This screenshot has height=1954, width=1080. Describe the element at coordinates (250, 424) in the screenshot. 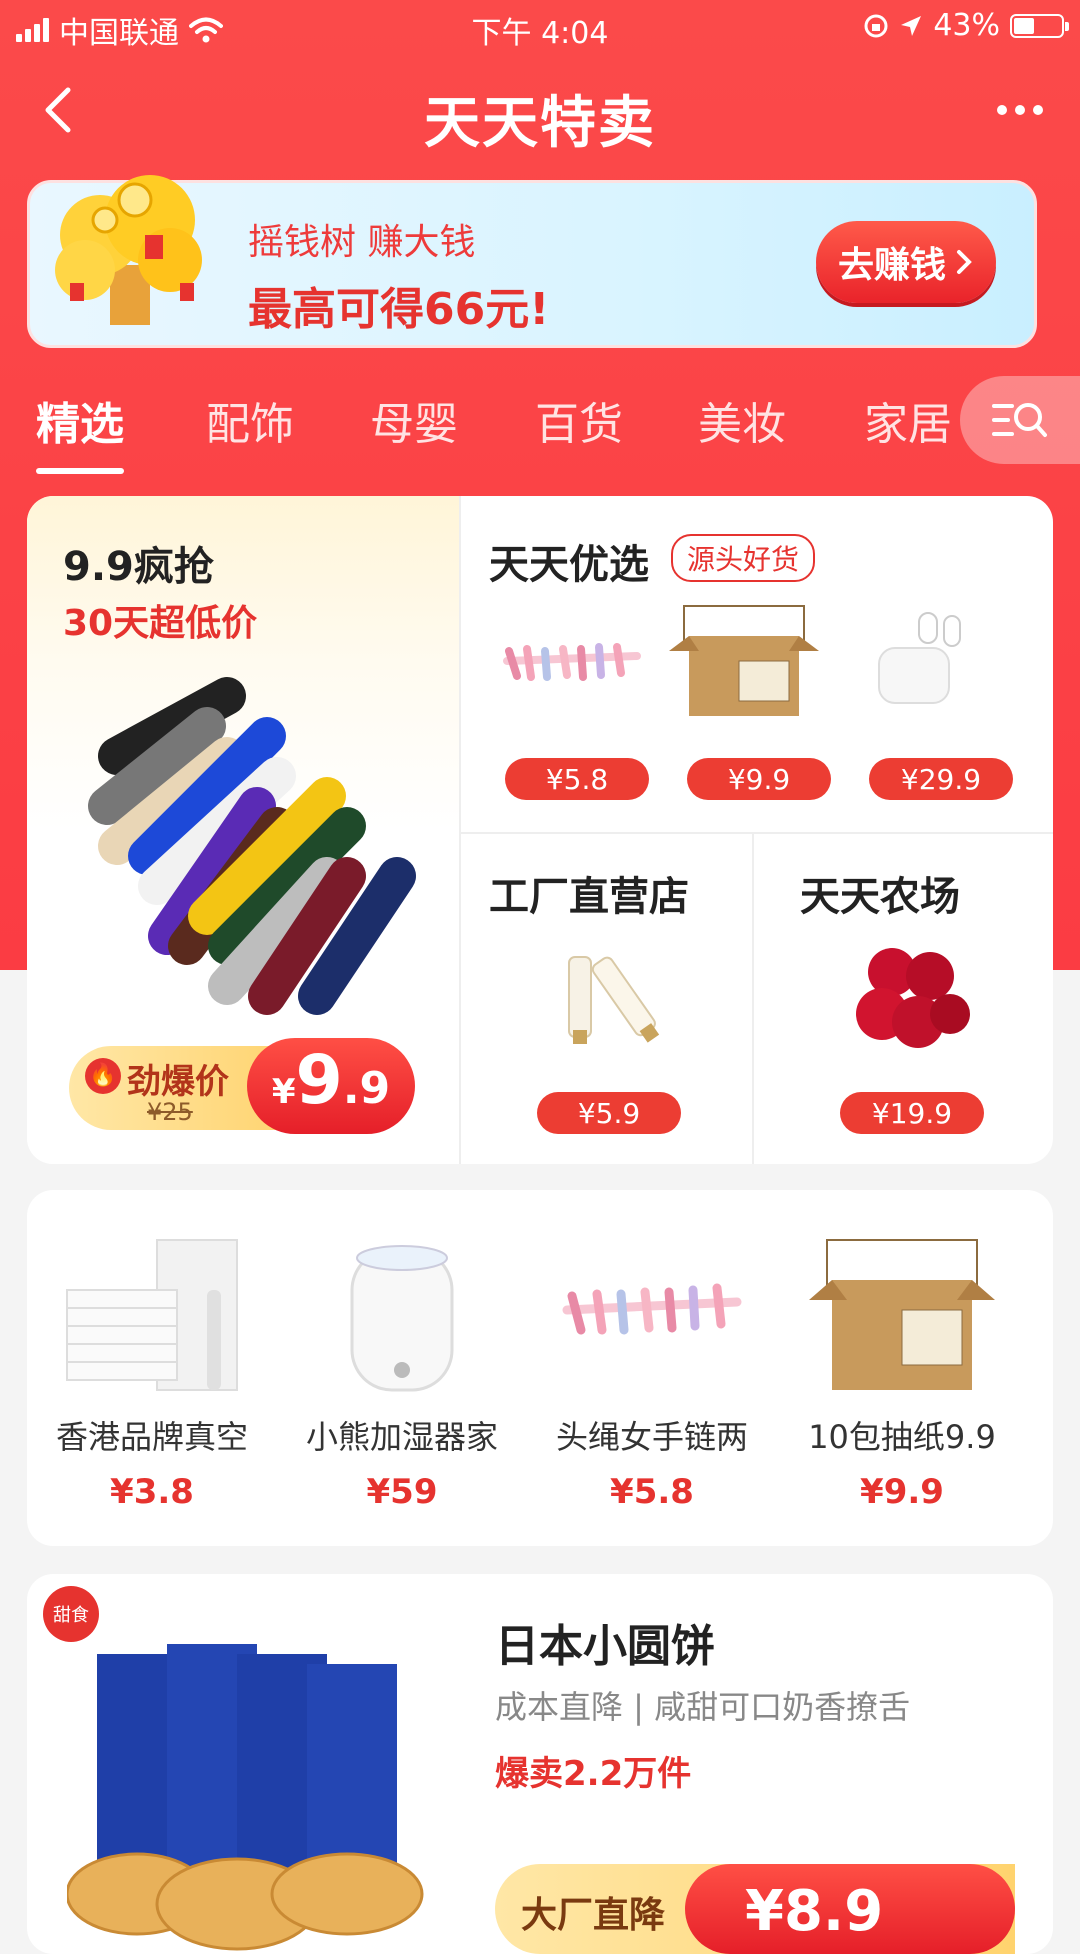

I see `tab-label: 配饰` at that location.